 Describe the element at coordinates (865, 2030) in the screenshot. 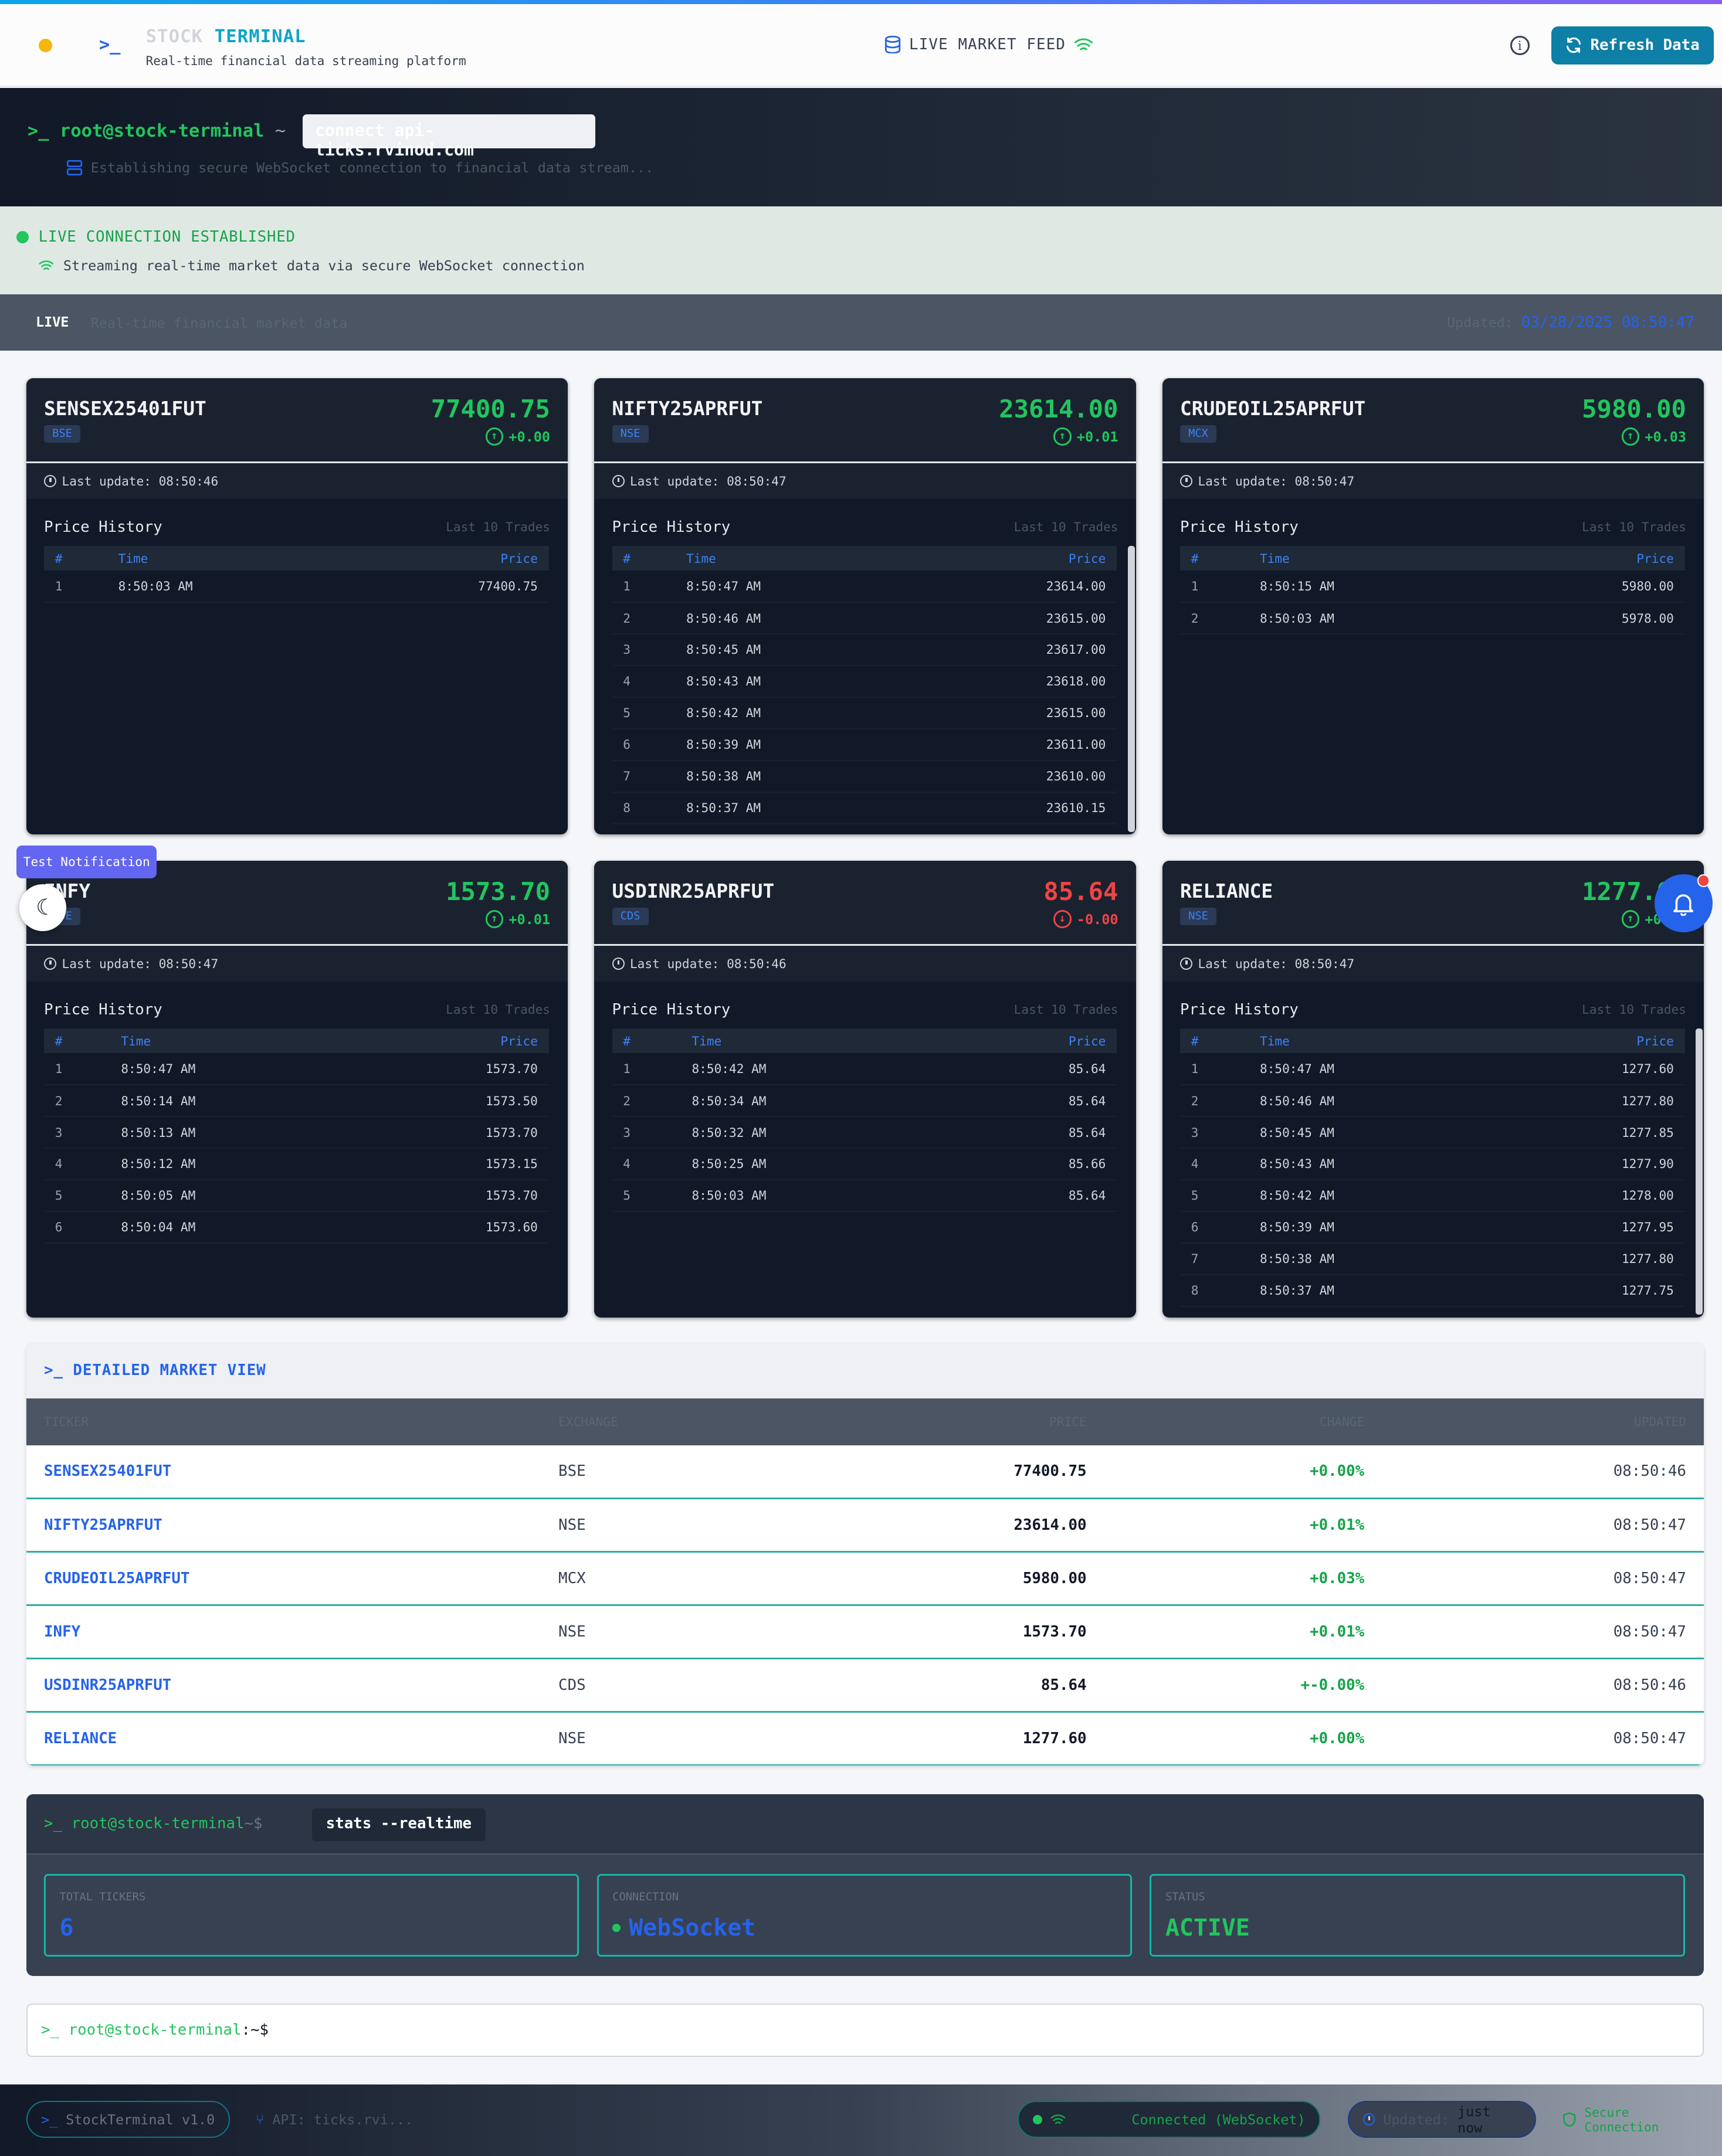

I see `terminal-input-prompt: >_ root@stock-terminal:~$` at that location.